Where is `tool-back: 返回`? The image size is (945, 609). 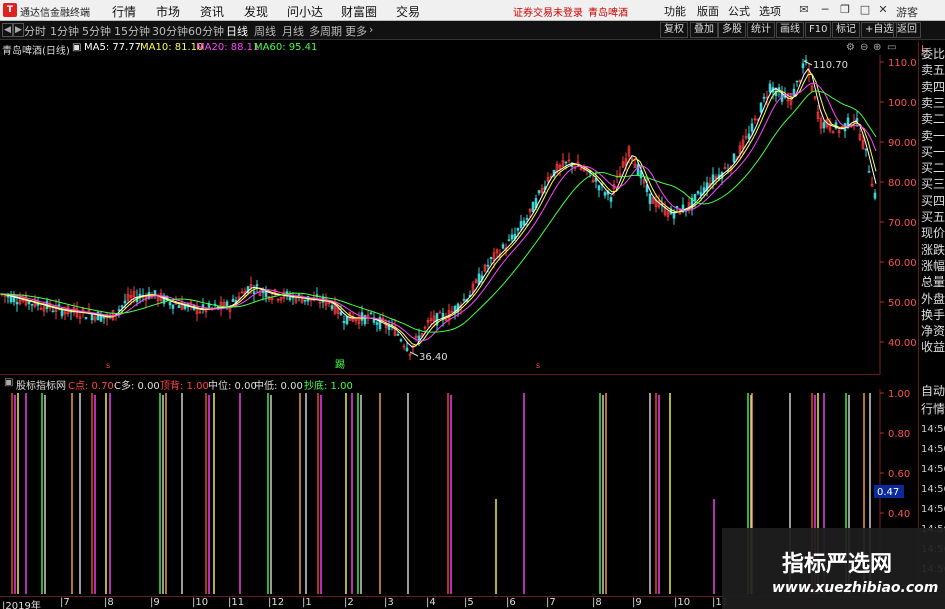 tool-back: 返回 is located at coordinates (907, 30).